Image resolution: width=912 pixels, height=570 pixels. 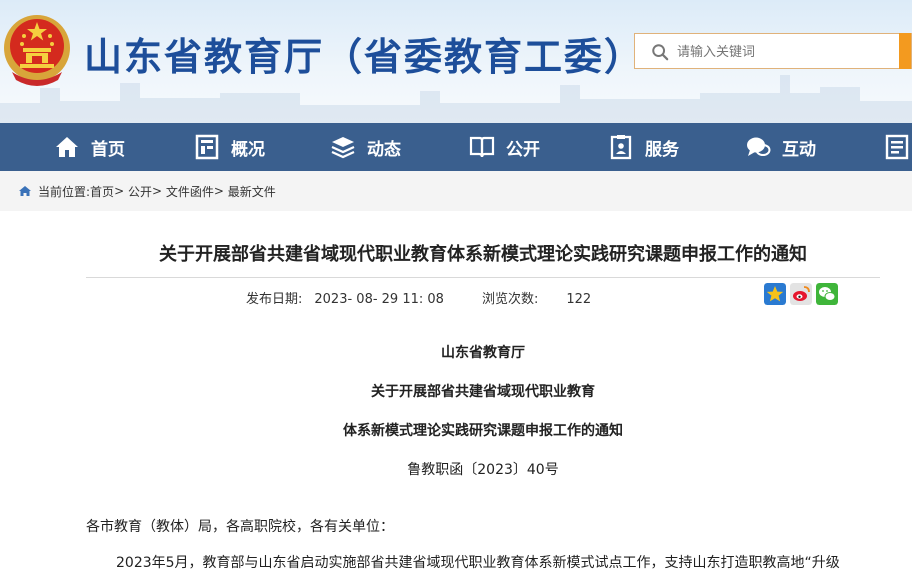 What do you see at coordinates (510, 299) in the screenshot?
I see `views-label: 浏览次数:` at bounding box center [510, 299].